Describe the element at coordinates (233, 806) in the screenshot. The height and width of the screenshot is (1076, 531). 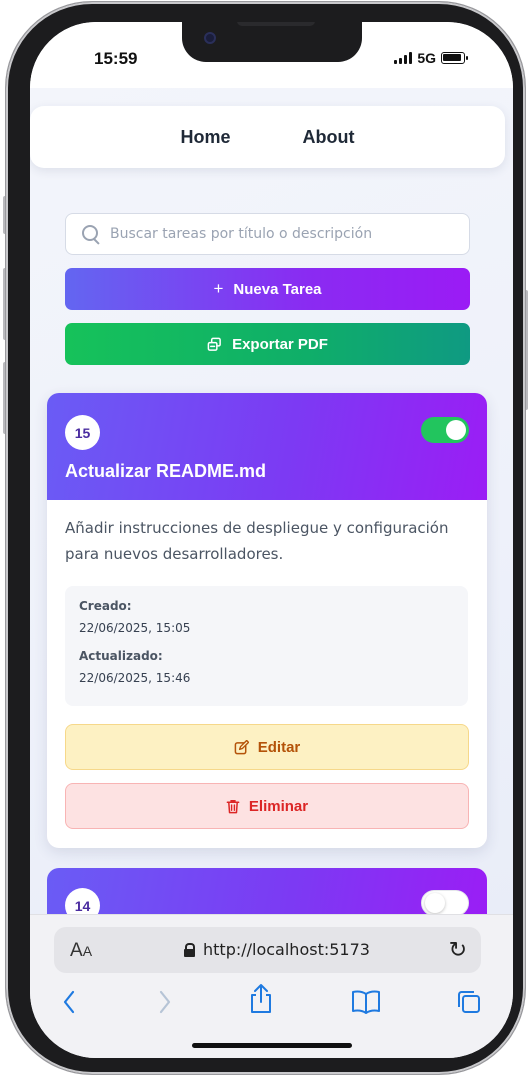
I see `trash-icon` at that location.